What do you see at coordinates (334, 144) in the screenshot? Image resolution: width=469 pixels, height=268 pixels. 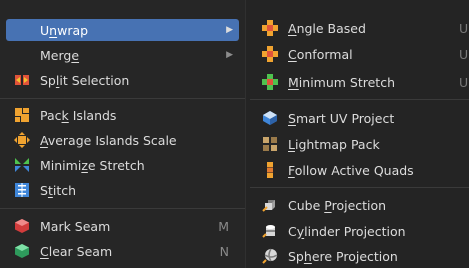 I see `menu-item-label: Lightmap Pack` at bounding box center [334, 144].